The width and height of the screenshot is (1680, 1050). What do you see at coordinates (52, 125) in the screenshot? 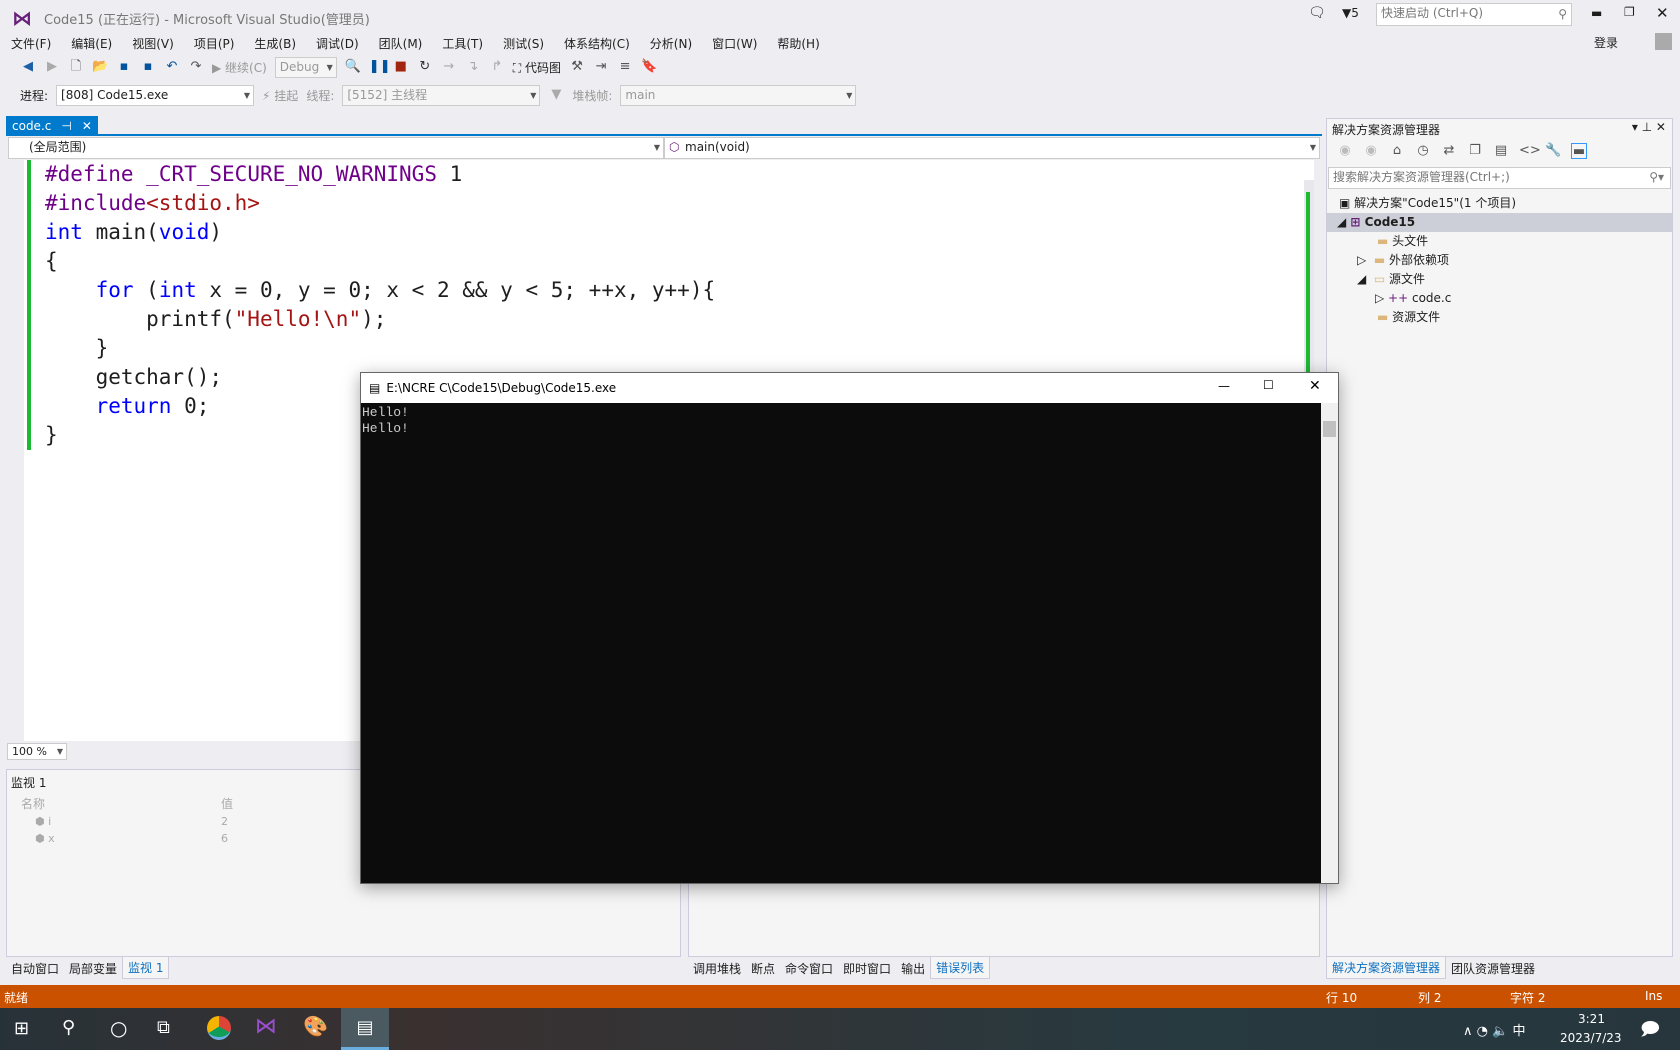
I see `tab-code-c: code.c ⊣ ✕` at bounding box center [52, 125].